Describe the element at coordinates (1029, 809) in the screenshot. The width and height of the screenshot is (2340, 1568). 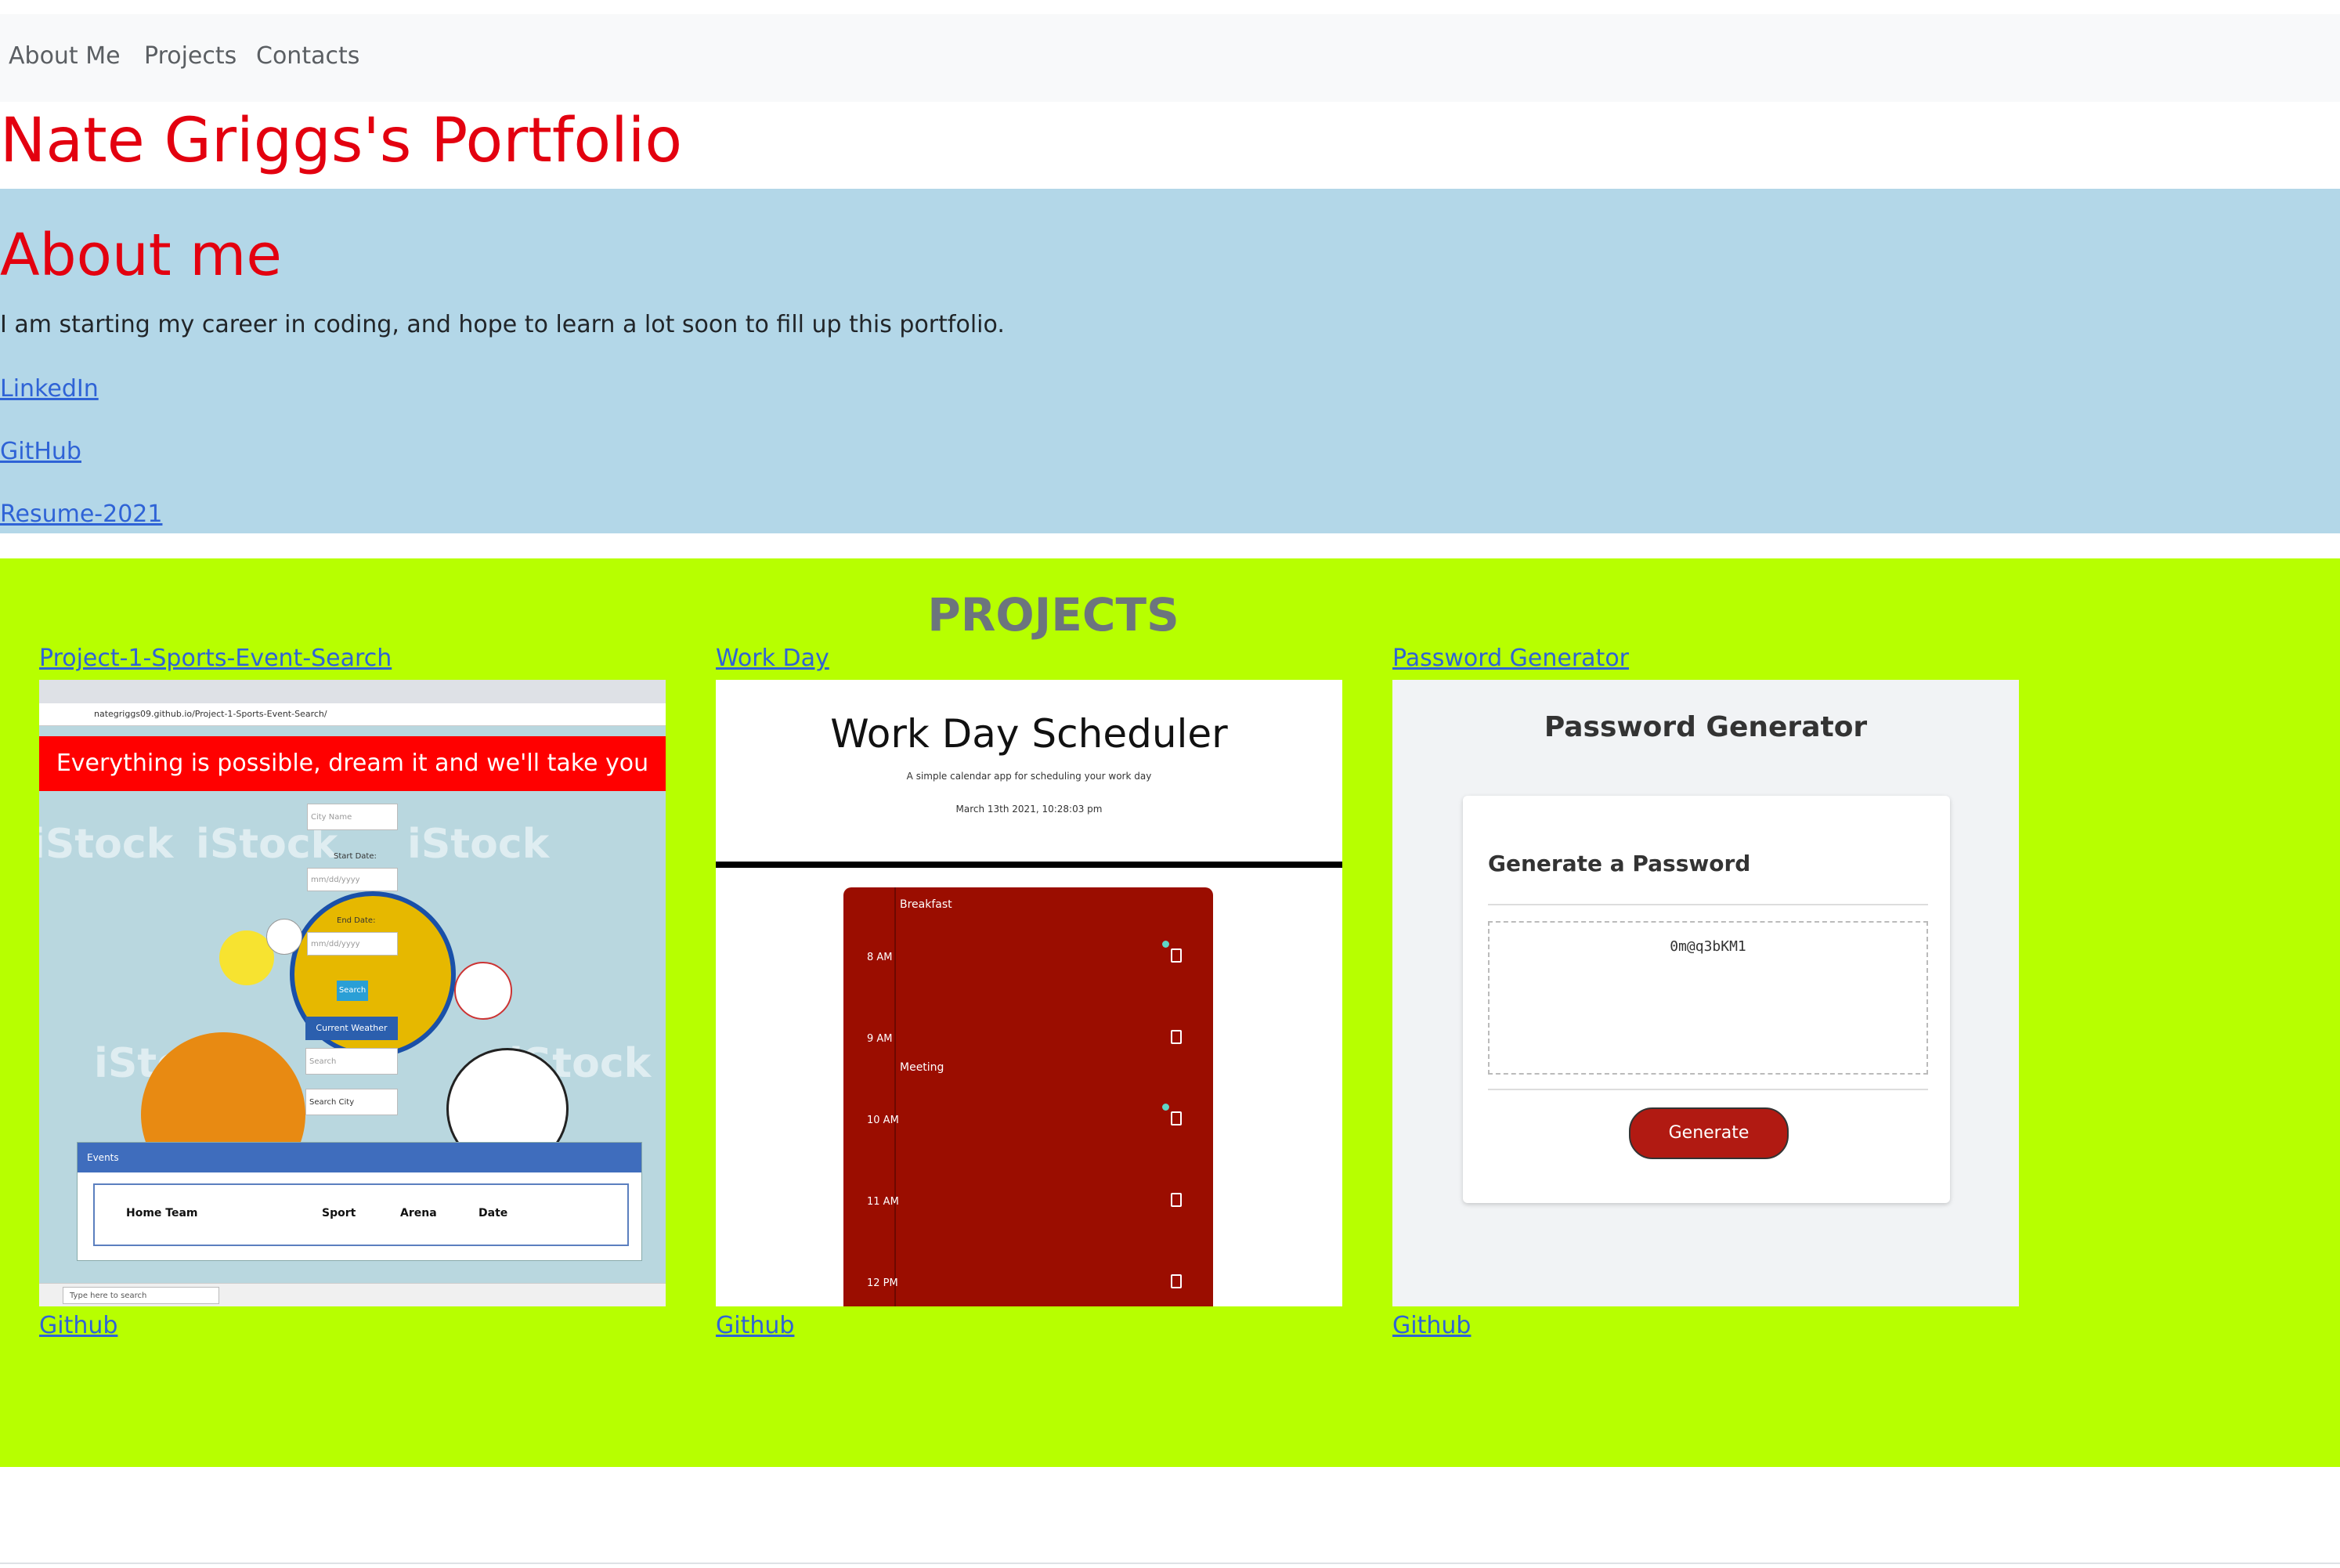
I see `scheduler-date: March 13th 2021, 10:28:03 pm` at that location.